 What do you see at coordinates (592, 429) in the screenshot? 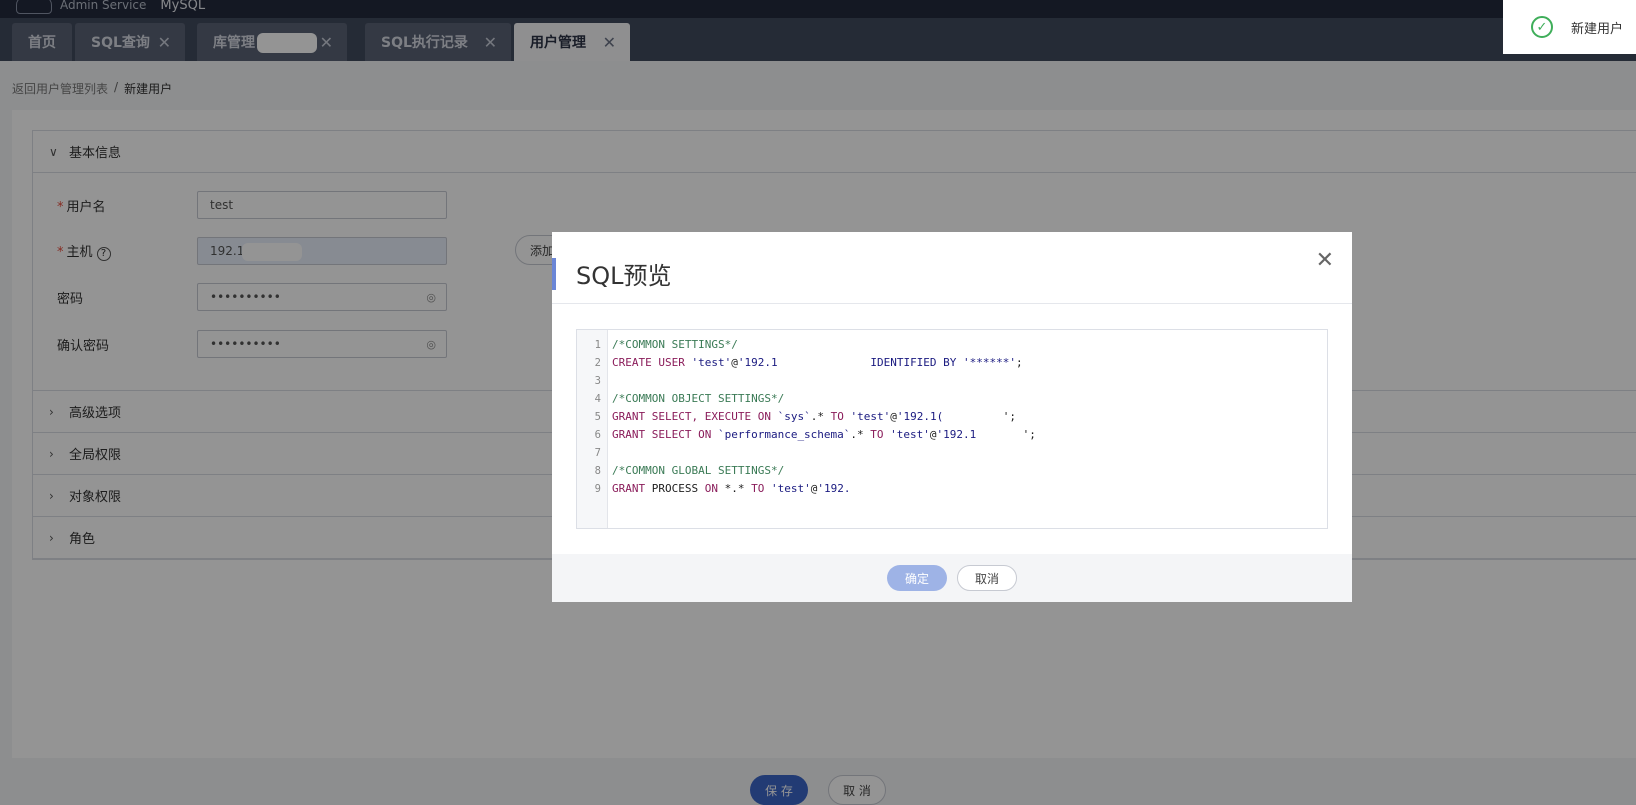
I see `line-number-gutter: 1 2 3 4 5 6 7 8 9` at bounding box center [592, 429].